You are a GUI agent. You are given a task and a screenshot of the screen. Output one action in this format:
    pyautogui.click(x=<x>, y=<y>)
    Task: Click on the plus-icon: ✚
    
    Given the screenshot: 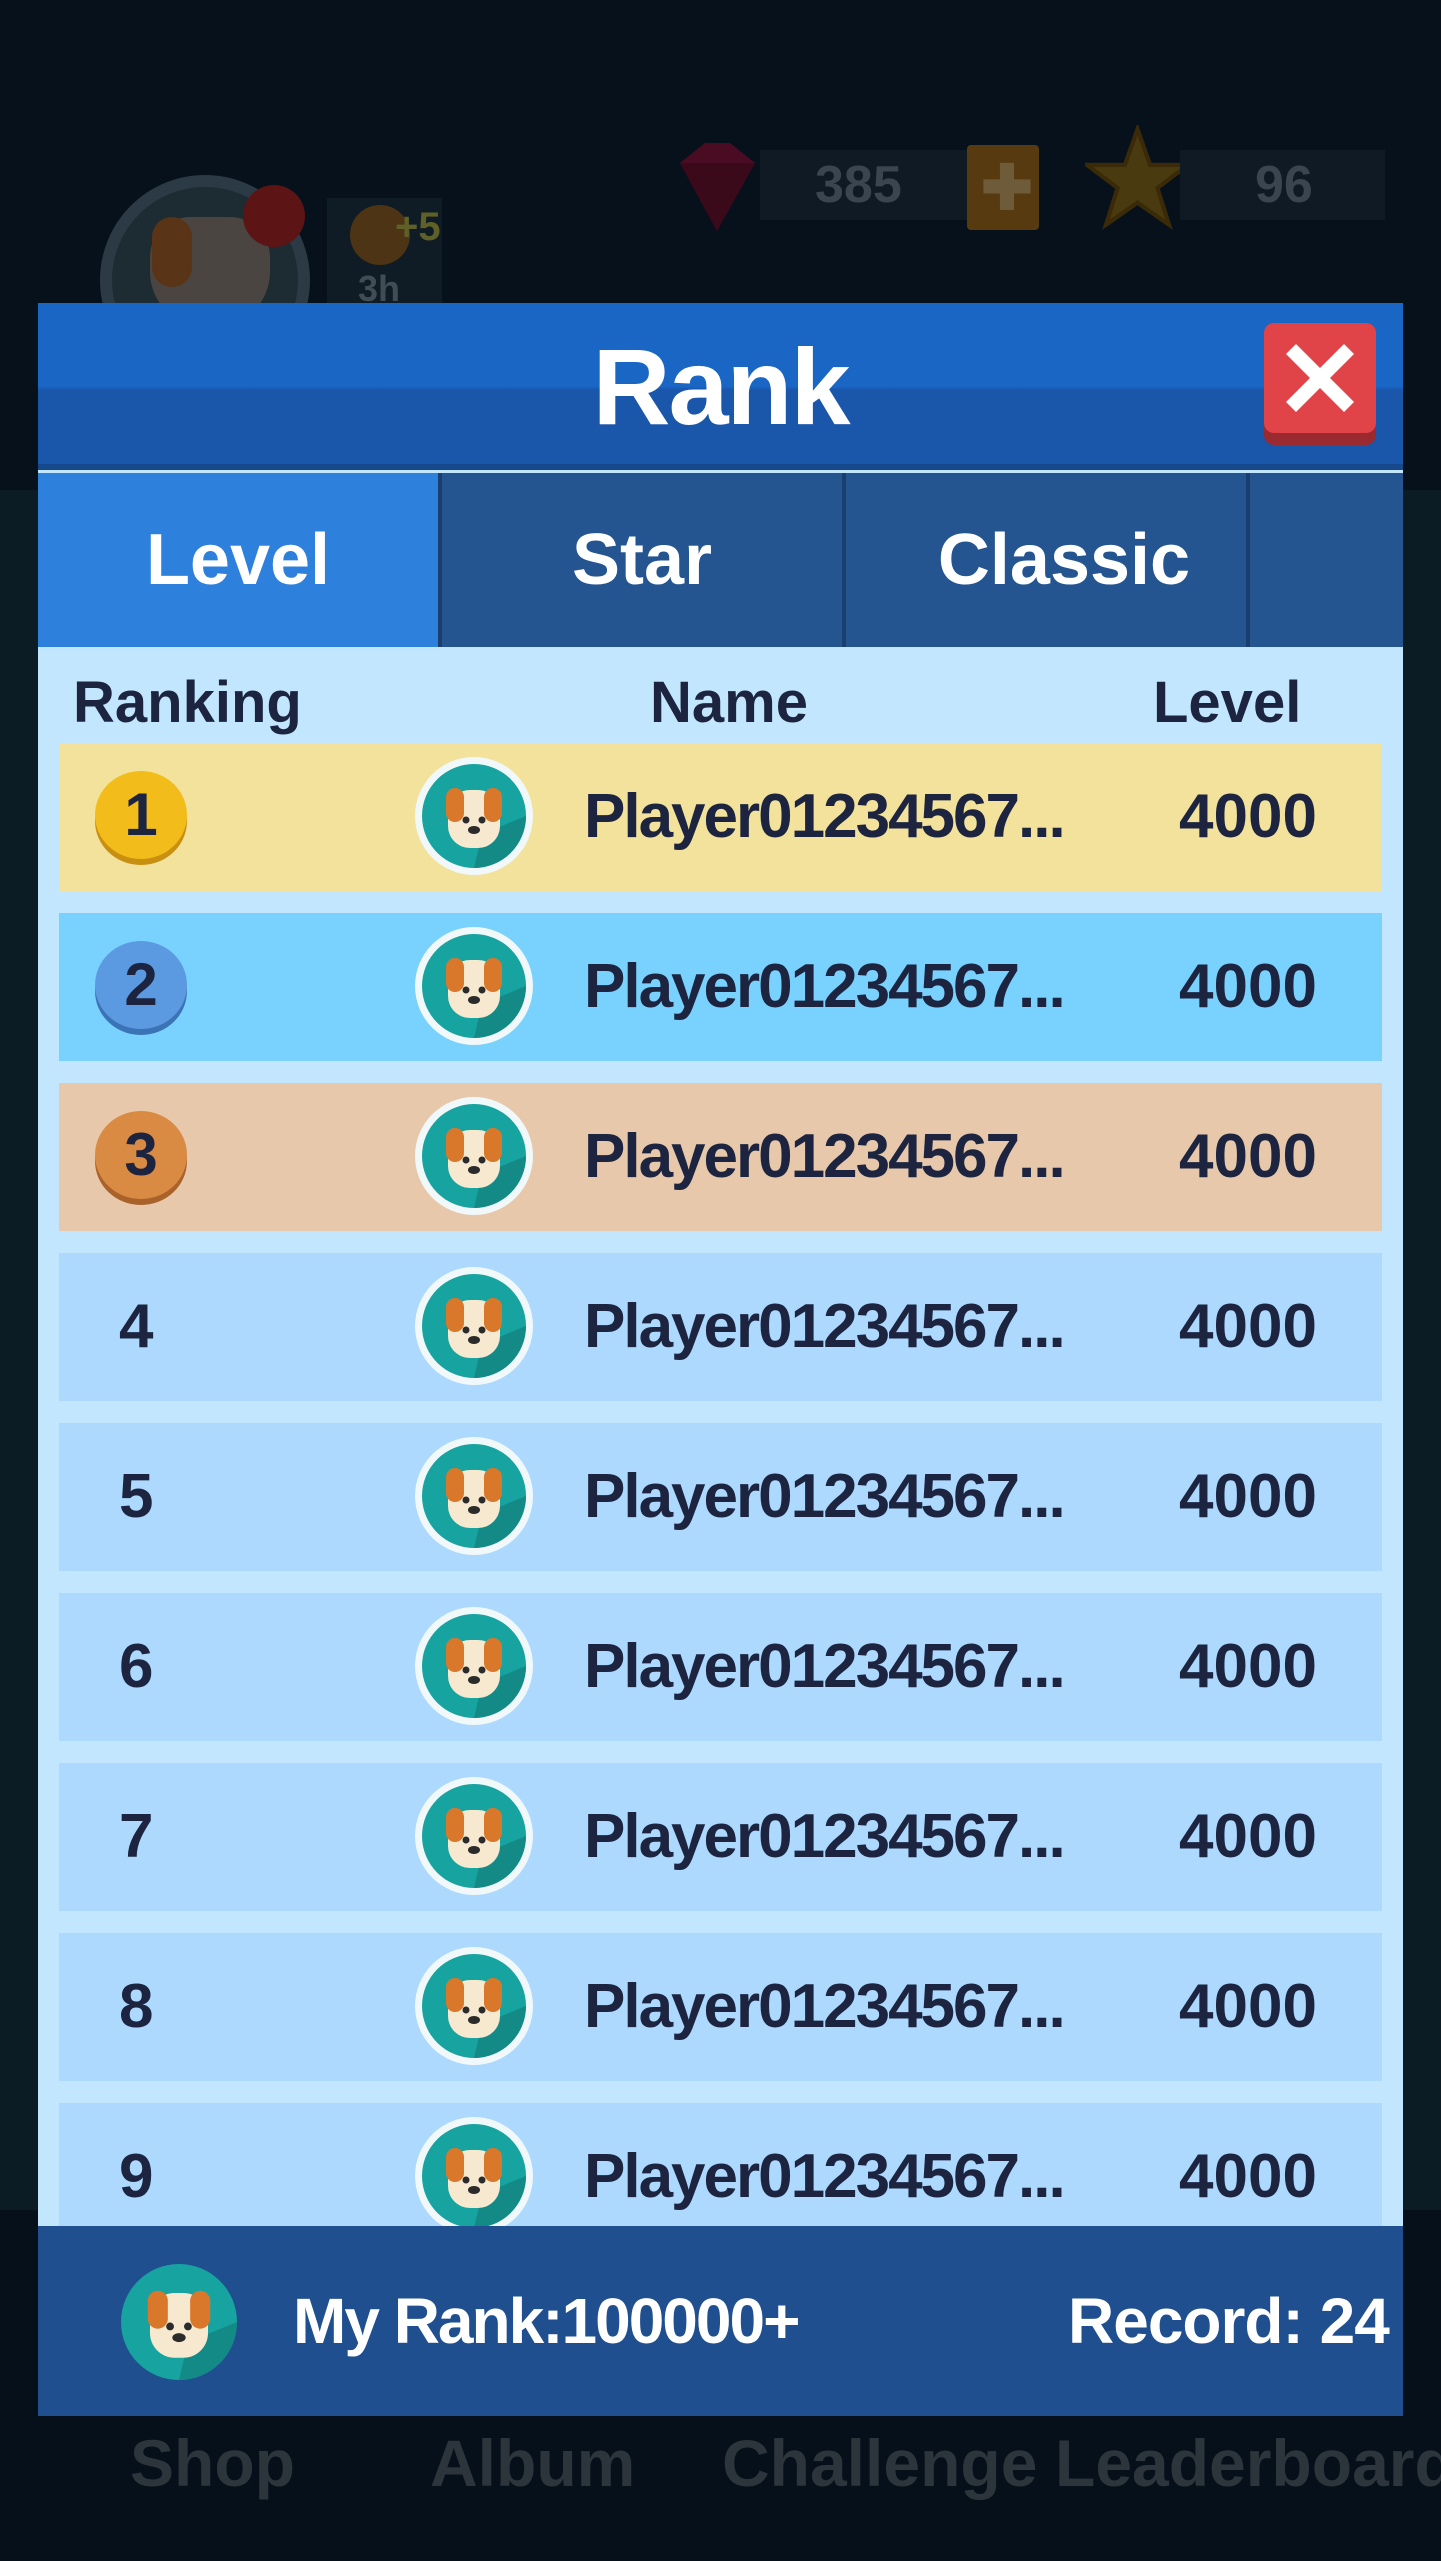 What is the action you would take?
    pyautogui.click(x=1007, y=188)
    